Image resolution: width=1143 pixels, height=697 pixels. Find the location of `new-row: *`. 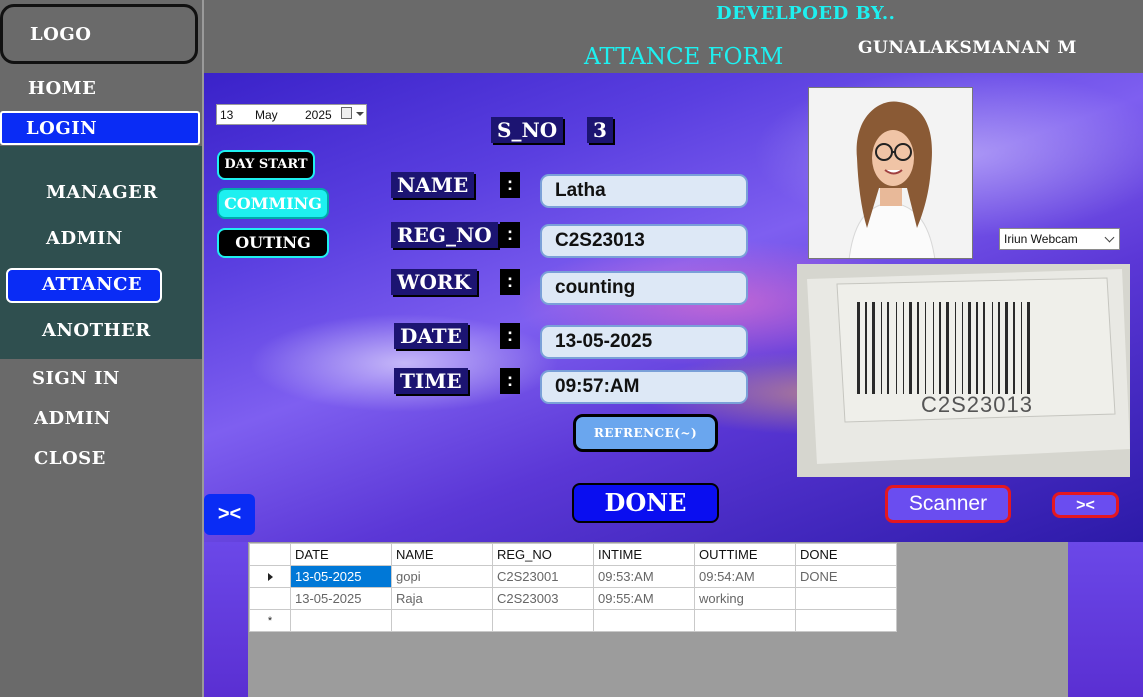

new-row: * is located at coordinates (573, 620).